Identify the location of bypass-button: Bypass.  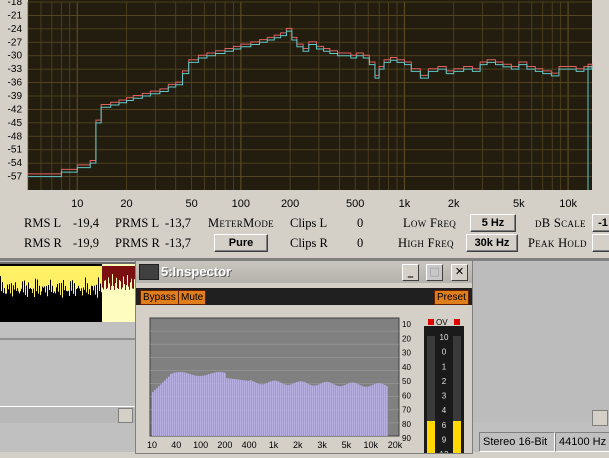
(159, 297).